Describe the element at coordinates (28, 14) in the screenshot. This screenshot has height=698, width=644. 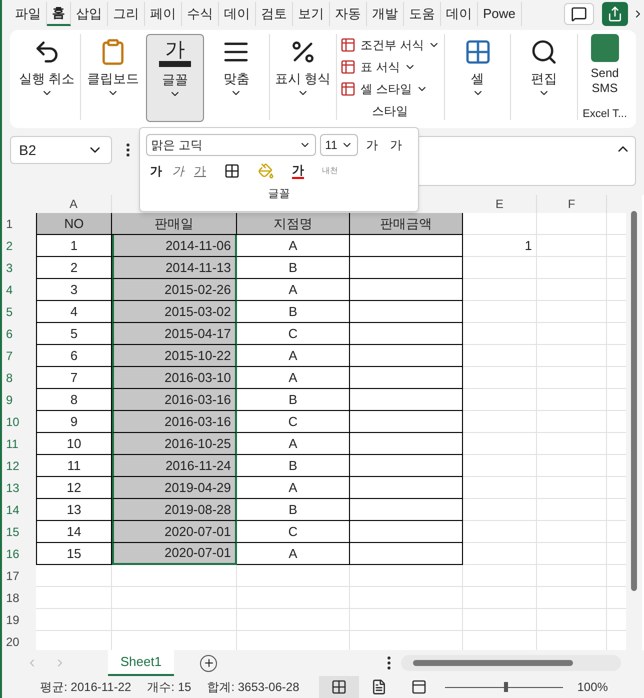
I see `ribbon-tab: 파일` at that location.